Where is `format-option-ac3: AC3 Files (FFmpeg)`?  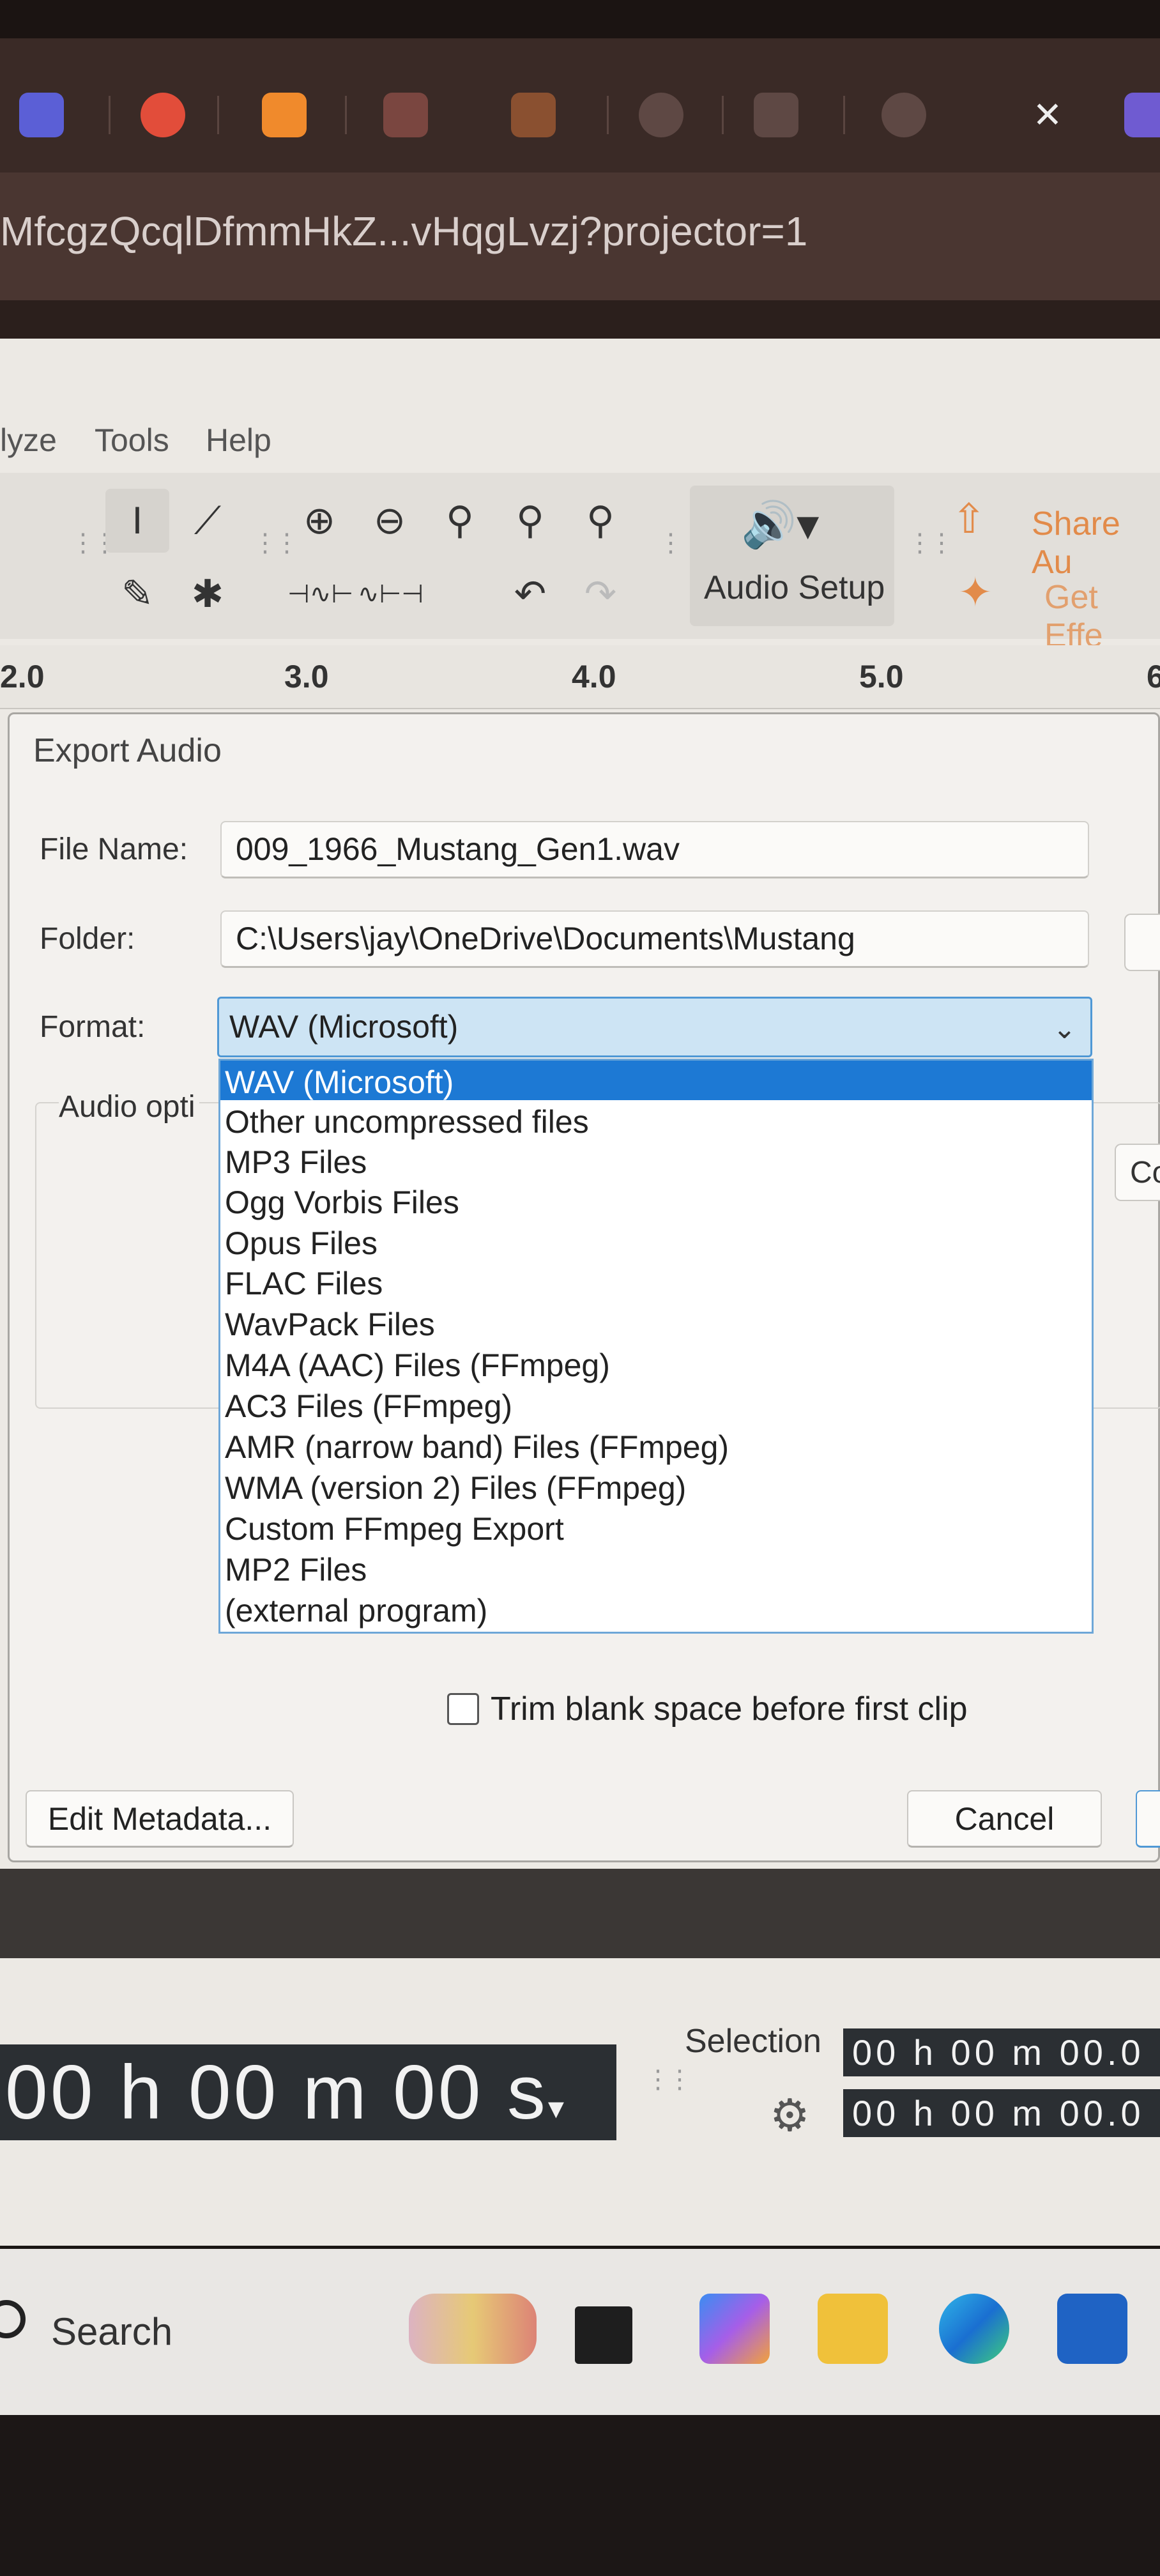
format-option-ac3: AC3 Files (FFmpeg) is located at coordinates (368, 1406).